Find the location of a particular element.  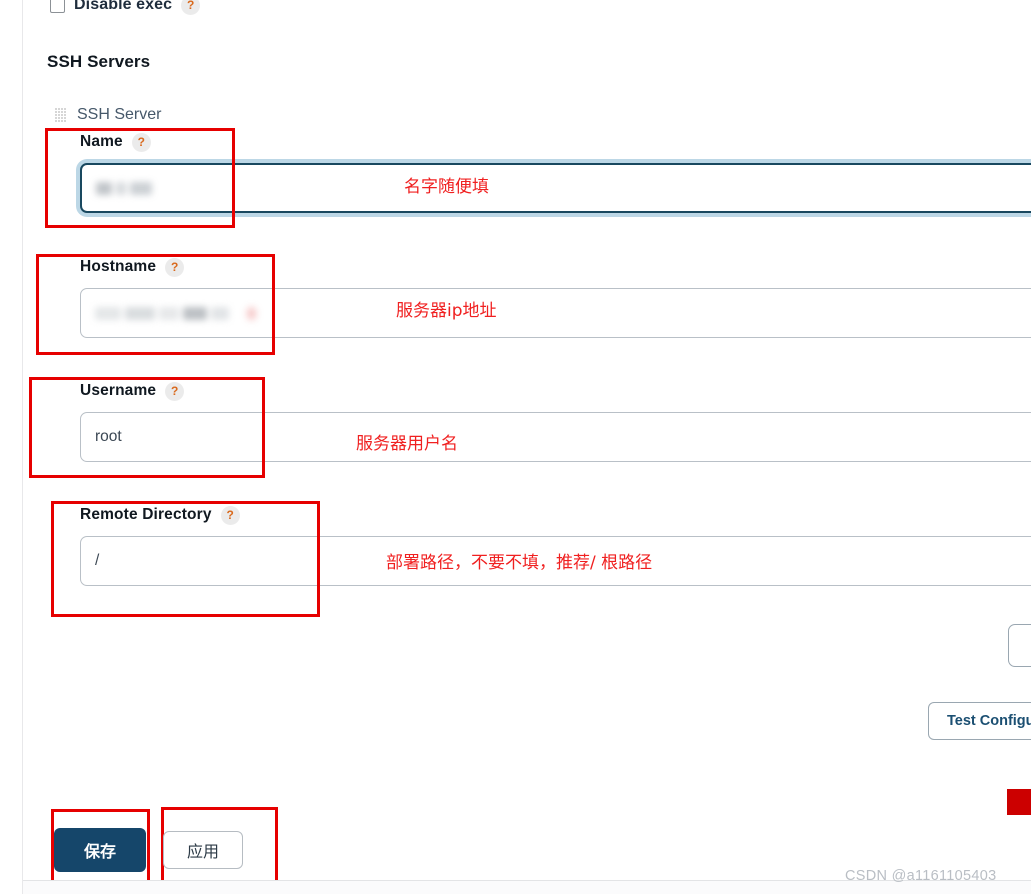

annotation-text-remote-directory: 部署路径，不要不填，推荐/ 根路径 is located at coordinates (519, 563).